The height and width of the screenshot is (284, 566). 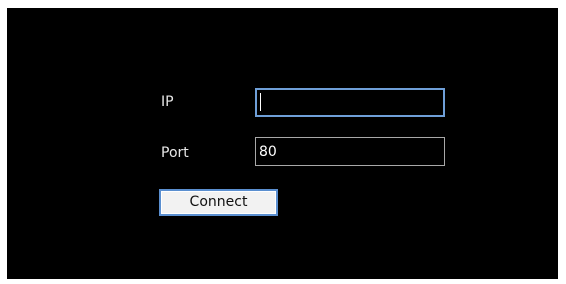 What do you see at coordinates (167, 102) in the screenshot?
I see `ip-label: IP` at bounding box center [167, 102].